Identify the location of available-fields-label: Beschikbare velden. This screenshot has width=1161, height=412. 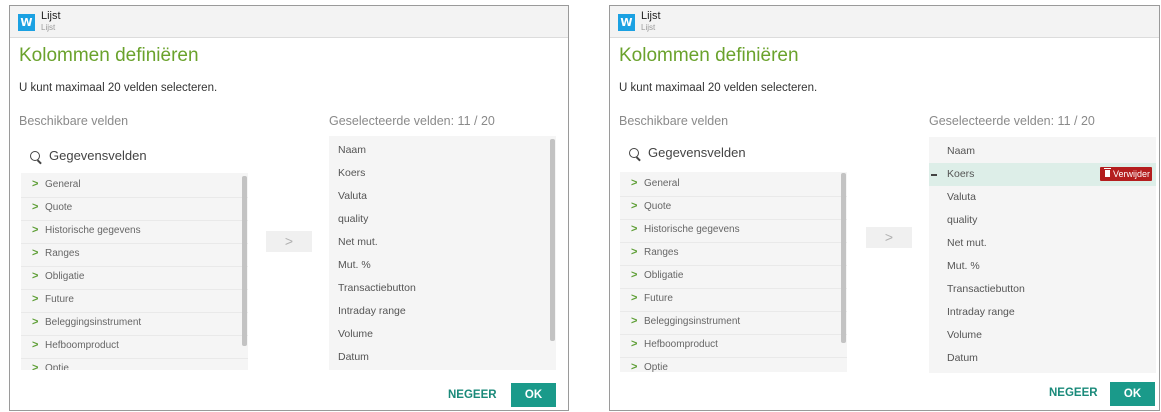
(74, 121).